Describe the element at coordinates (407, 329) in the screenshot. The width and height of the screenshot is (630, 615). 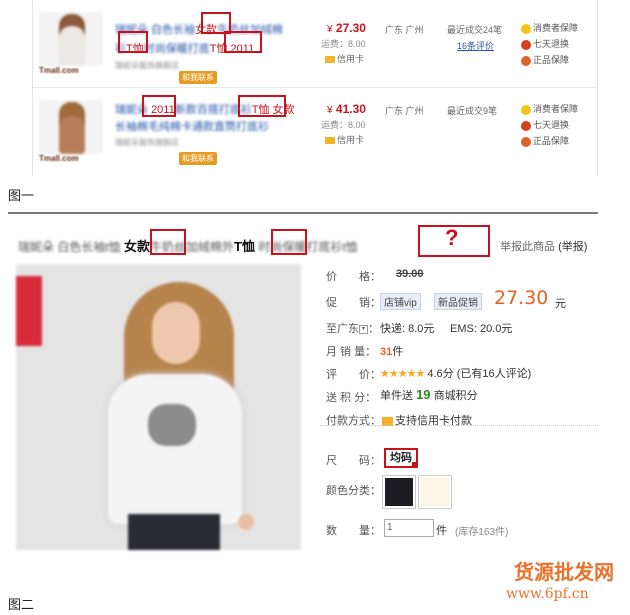
I see `shipping-express: 快递: 8.0元` at that location.